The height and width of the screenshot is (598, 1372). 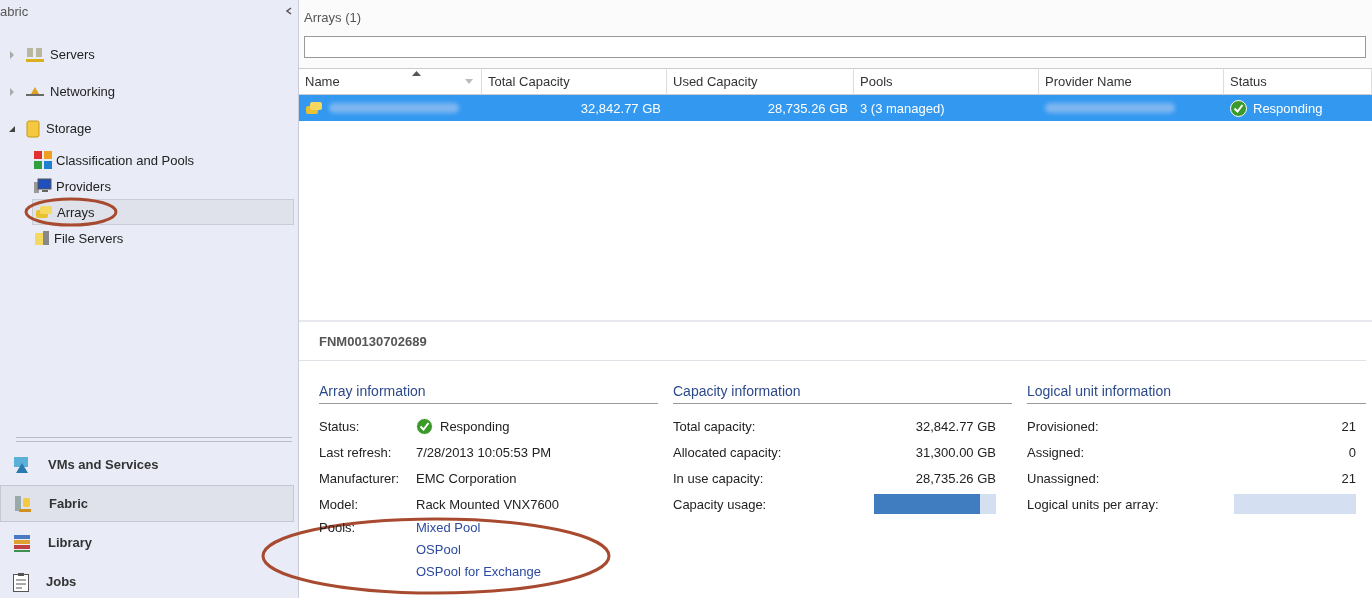 I want to click on field-label: Assigned:, so click(x=1056, y=452).